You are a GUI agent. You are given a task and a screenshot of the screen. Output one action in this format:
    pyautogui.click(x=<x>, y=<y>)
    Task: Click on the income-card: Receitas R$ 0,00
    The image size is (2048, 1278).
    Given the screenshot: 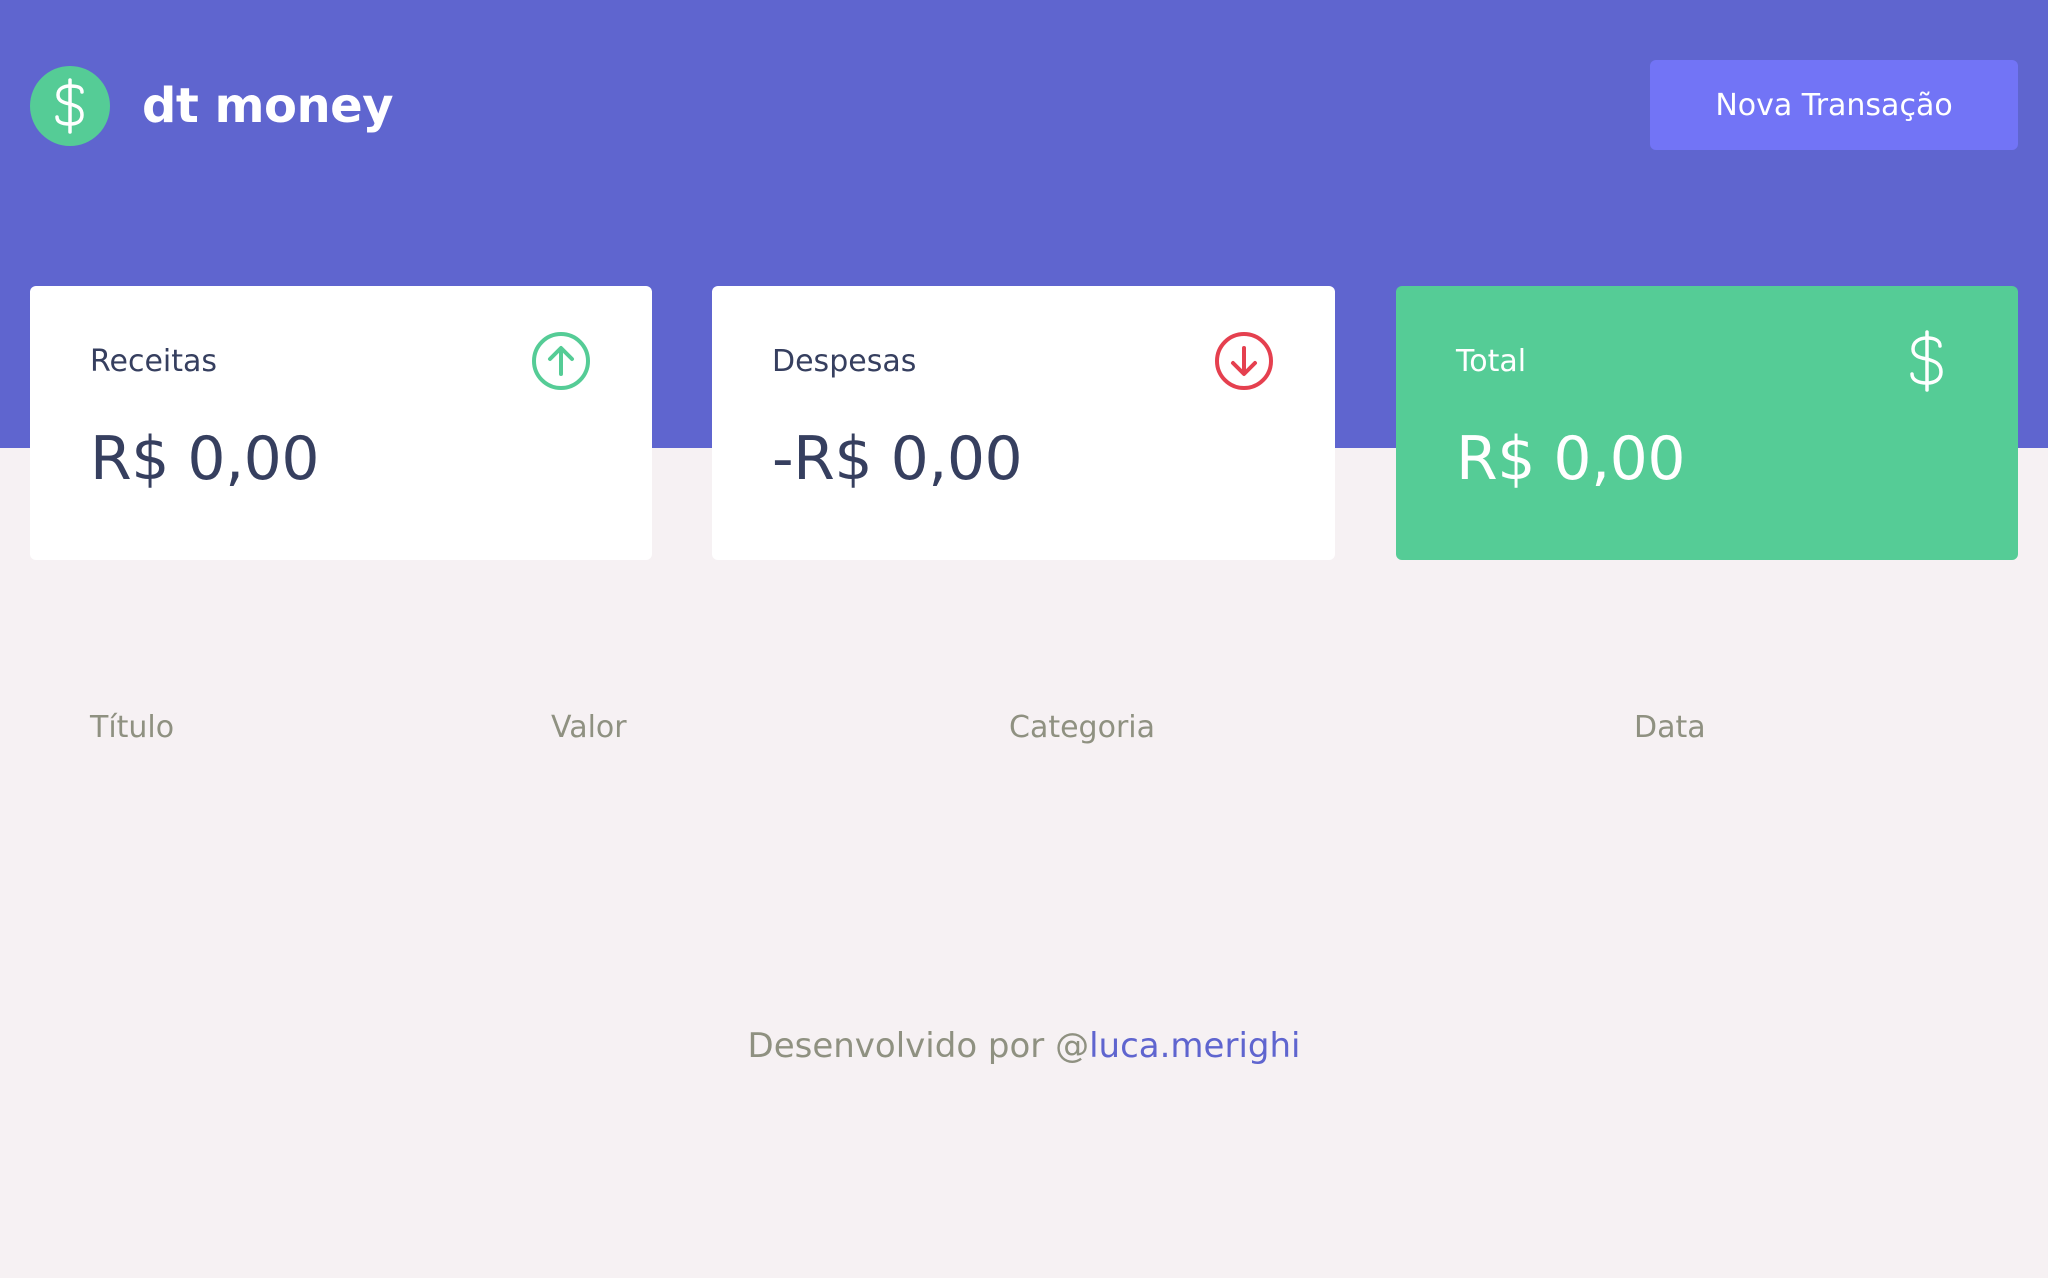 What is the action you would take?
    pyautogui.click(x=341, y=423)
    